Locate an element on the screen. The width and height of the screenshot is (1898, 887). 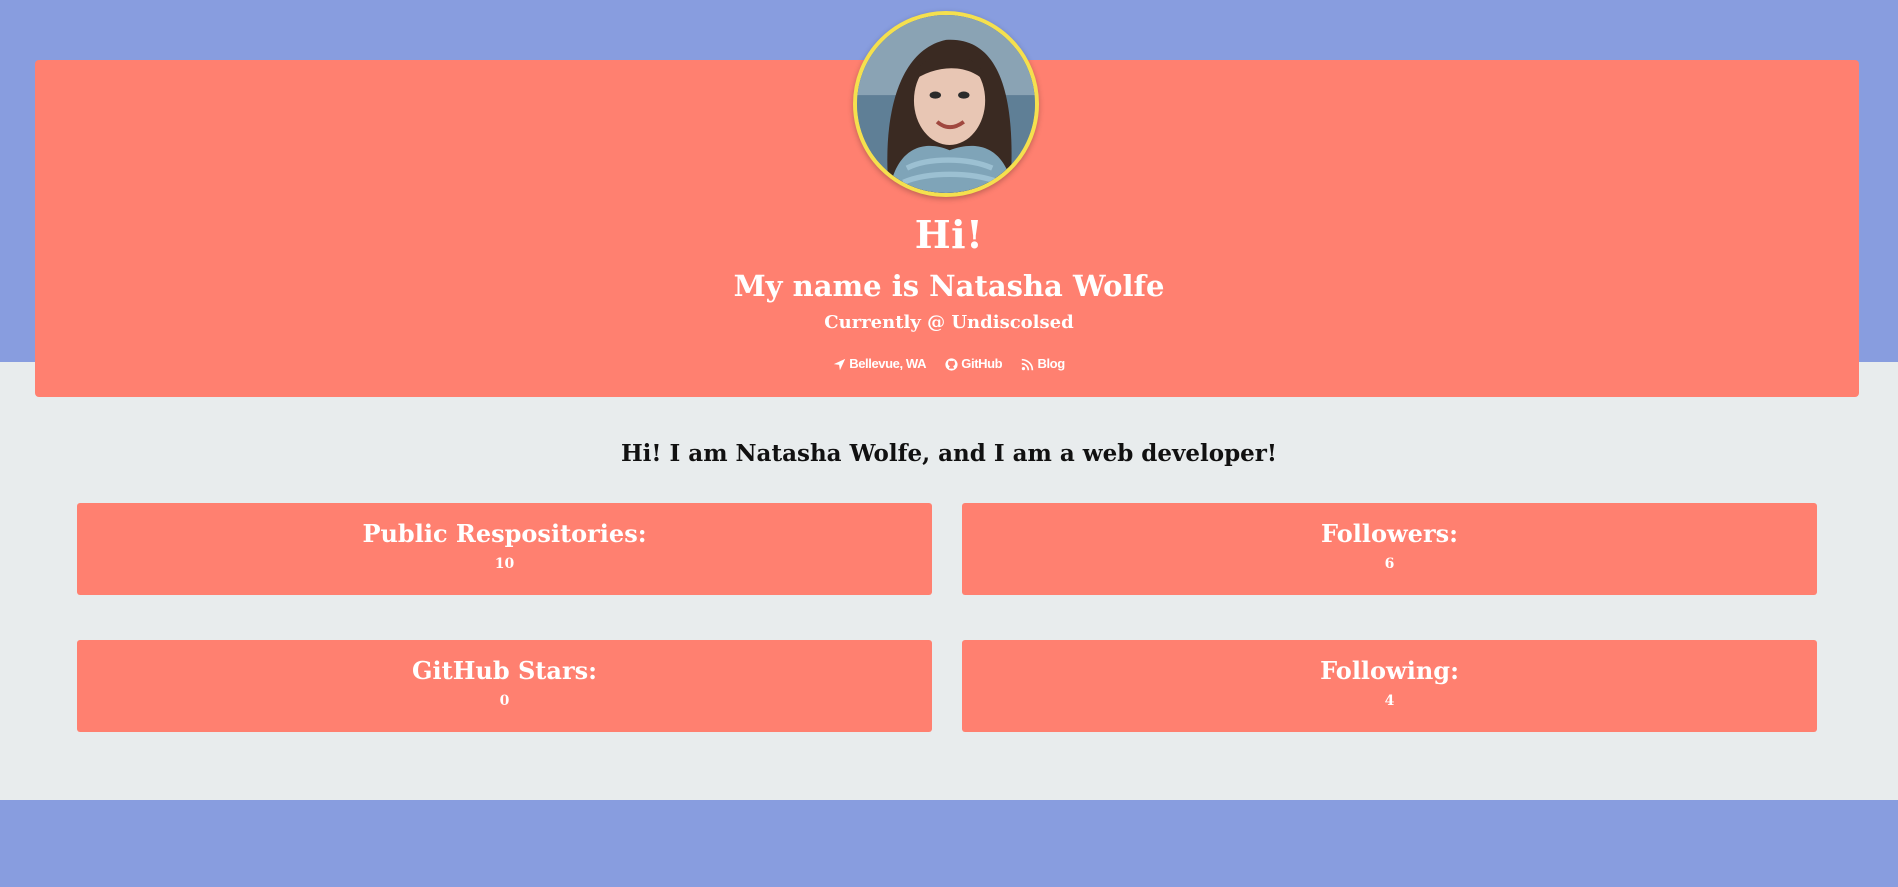
stat-card-github-stars: GitHub Stars: 0 is located at coordinates (504, 686).